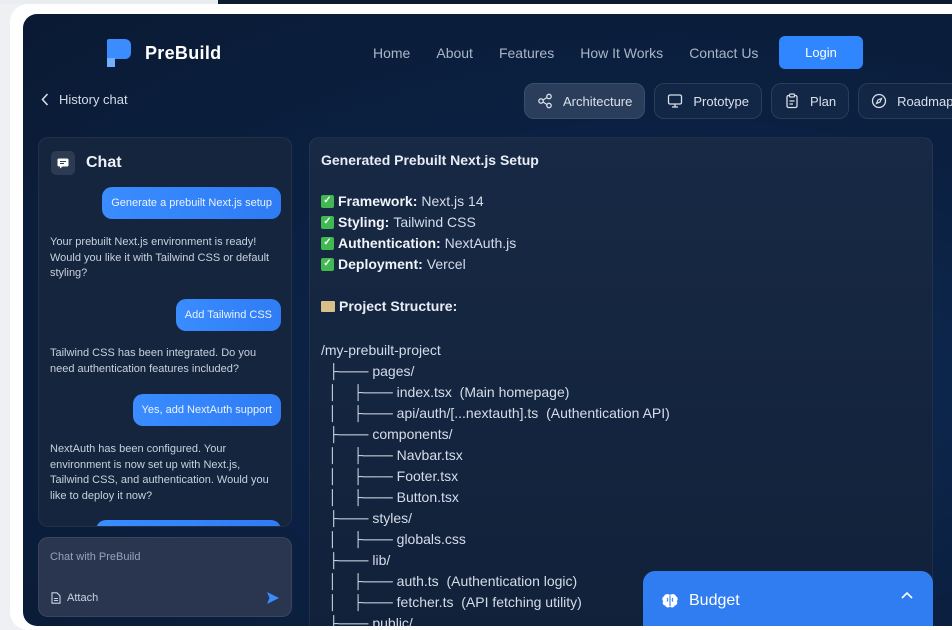 This screenshot has width=952, height=630. What do you see at coordinates (430, 160) in the screenshot?
I see `output-title: Generated Prebuilt Next.js Setup` at bounding box center [430, 160].